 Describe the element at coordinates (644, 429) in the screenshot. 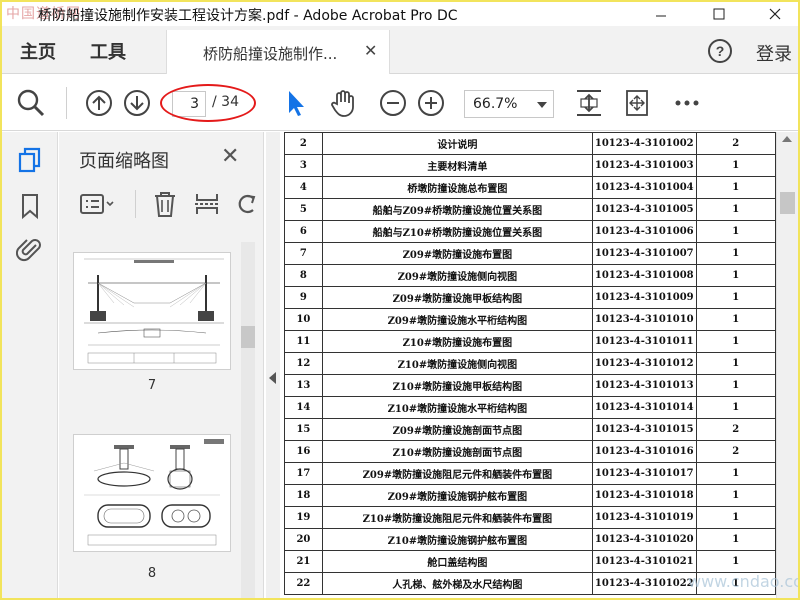

I see `drawing-code: 10123-4-3101015` at that location.